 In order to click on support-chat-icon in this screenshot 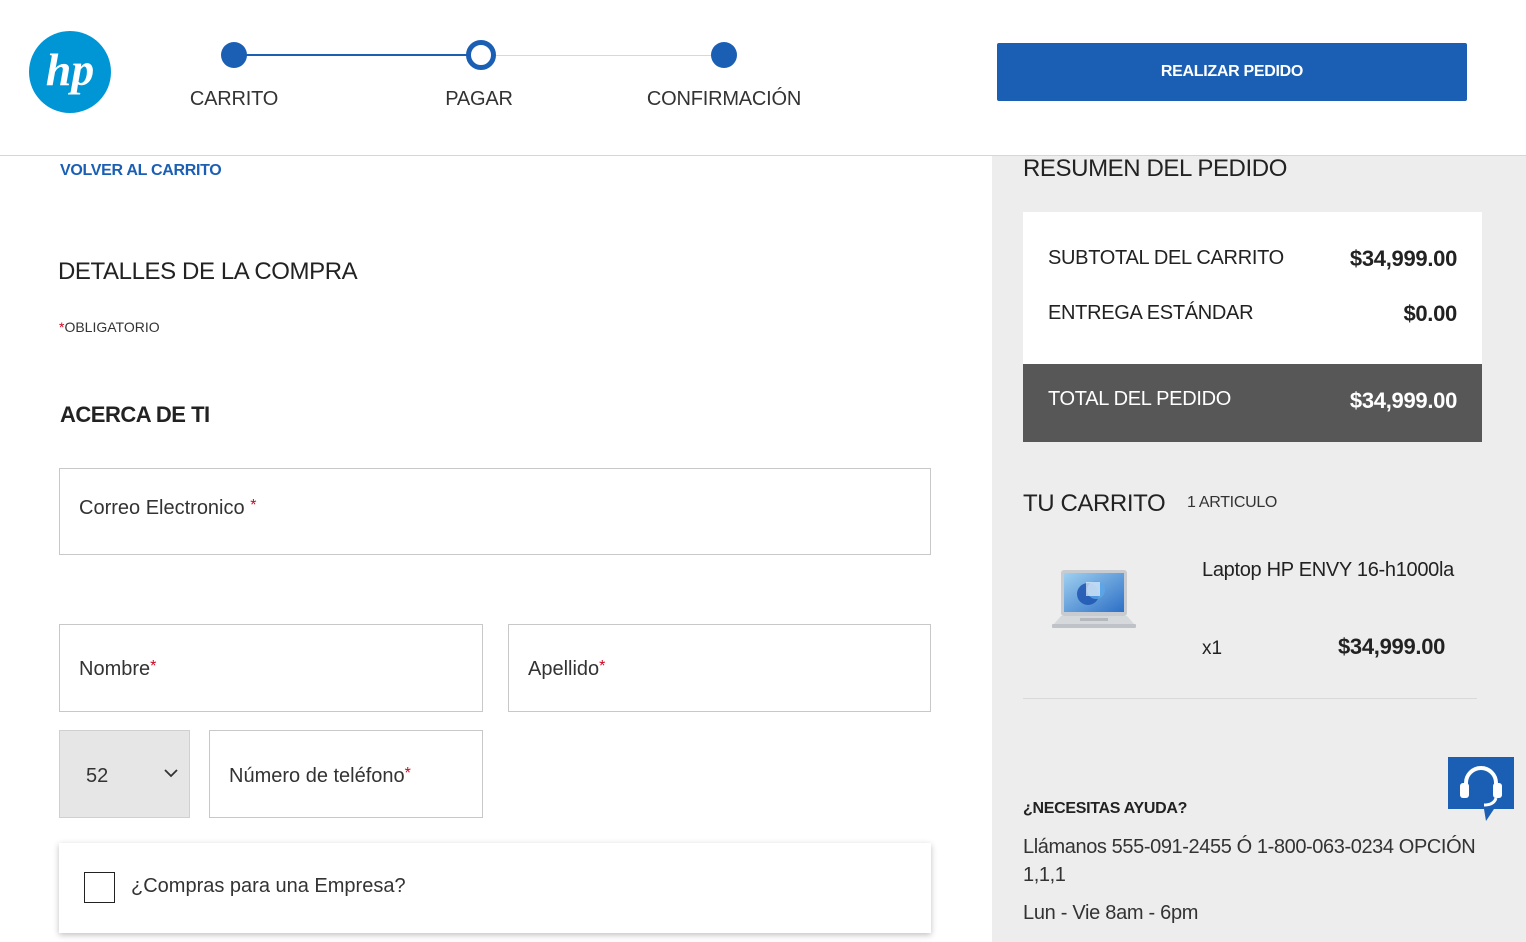, I will do `click(1481, 789)`.